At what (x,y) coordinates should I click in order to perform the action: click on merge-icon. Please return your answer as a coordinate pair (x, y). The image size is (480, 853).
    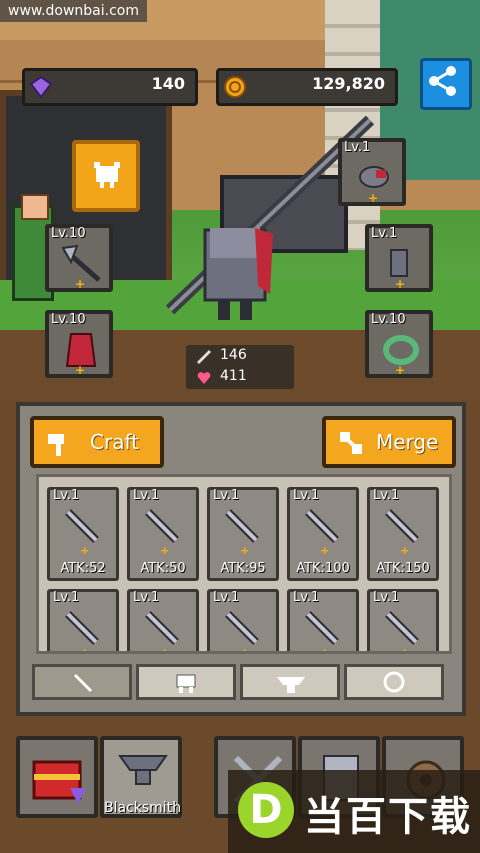
    Looking at the image, I should click on (351, 443).